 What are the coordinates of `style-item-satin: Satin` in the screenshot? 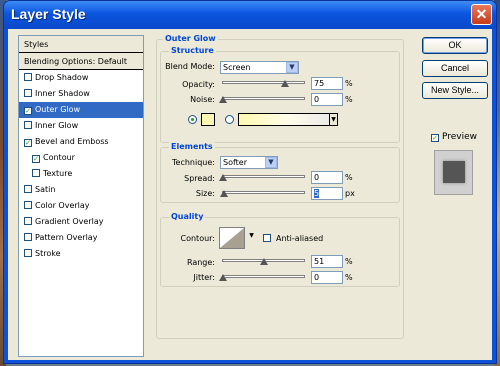 It's located at (81, 190).